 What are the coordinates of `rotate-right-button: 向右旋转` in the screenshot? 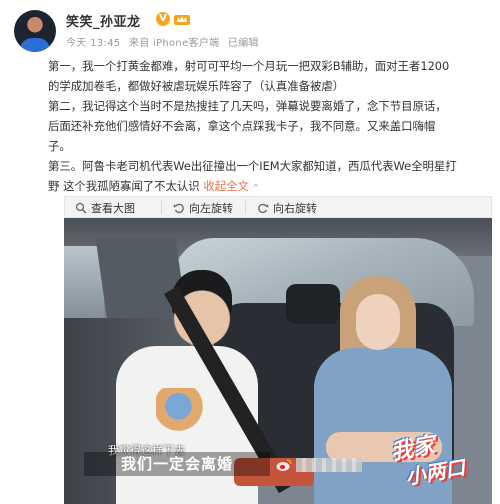 It's located at (287, 208).